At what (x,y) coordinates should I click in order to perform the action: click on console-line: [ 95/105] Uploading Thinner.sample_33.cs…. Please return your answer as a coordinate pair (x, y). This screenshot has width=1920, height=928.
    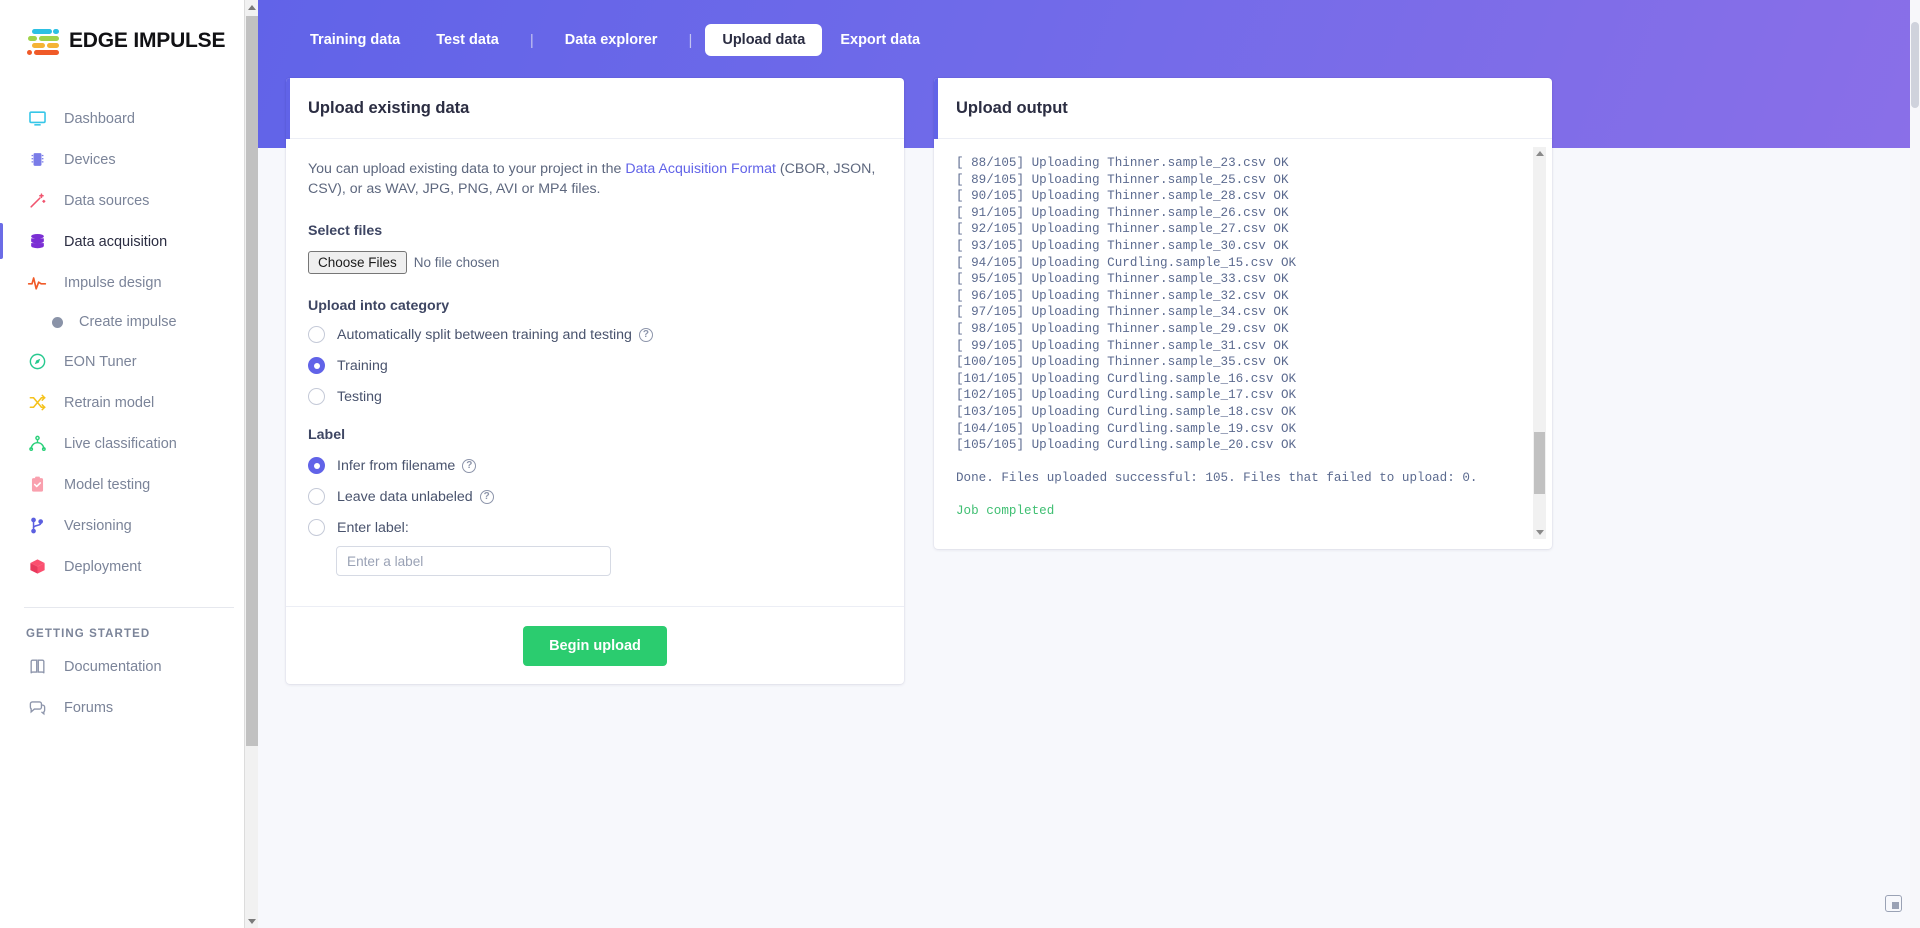
    Looking at the image, I should click on (1122, 279).